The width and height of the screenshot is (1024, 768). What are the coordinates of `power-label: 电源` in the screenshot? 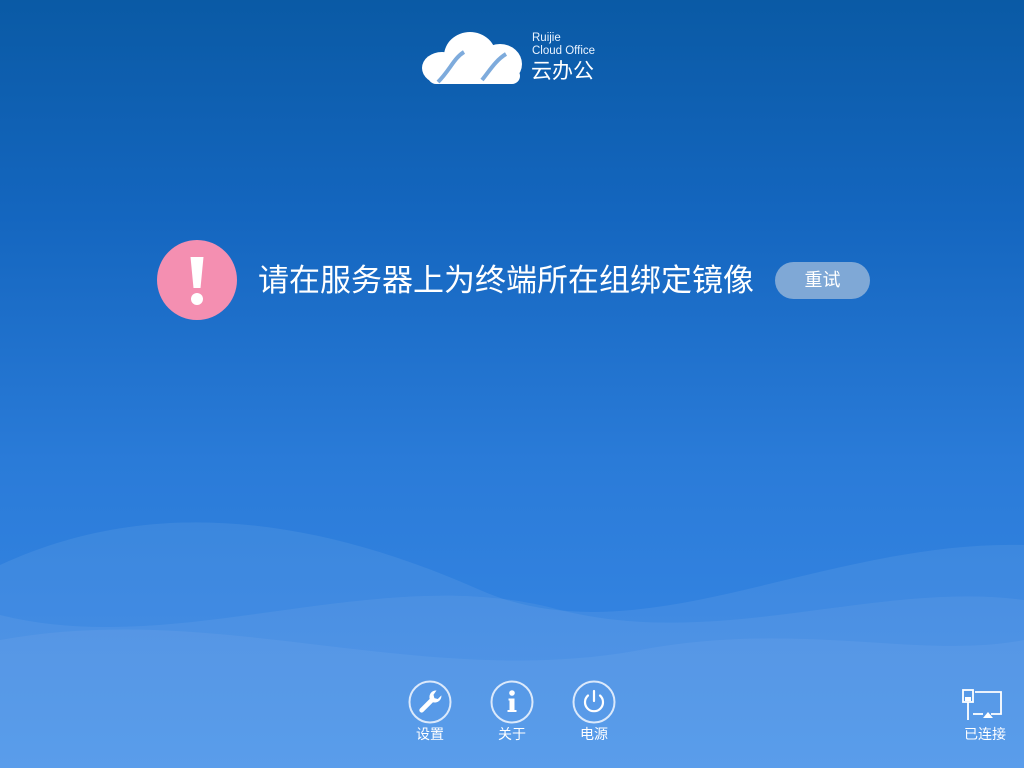 It's located at (594, 735).